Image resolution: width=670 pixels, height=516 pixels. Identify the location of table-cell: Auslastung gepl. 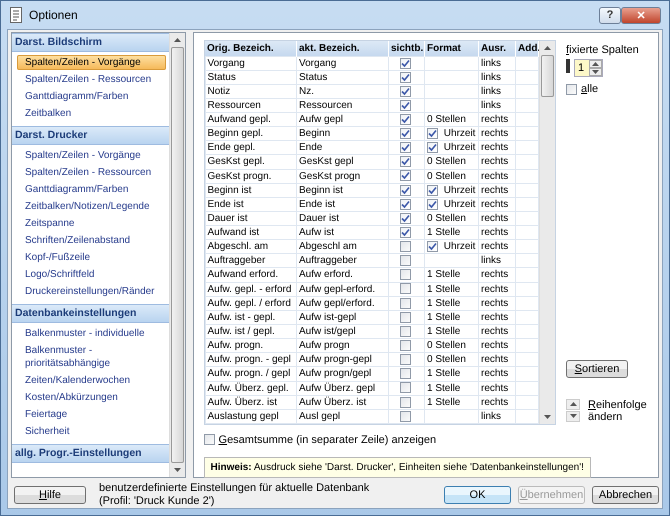
(250, 416).